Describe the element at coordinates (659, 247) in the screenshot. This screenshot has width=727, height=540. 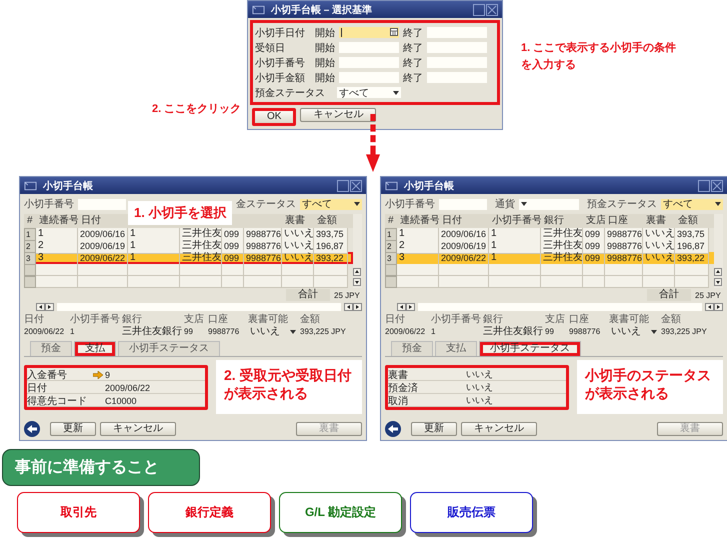
I see `table-cell: いいえ` at that location.